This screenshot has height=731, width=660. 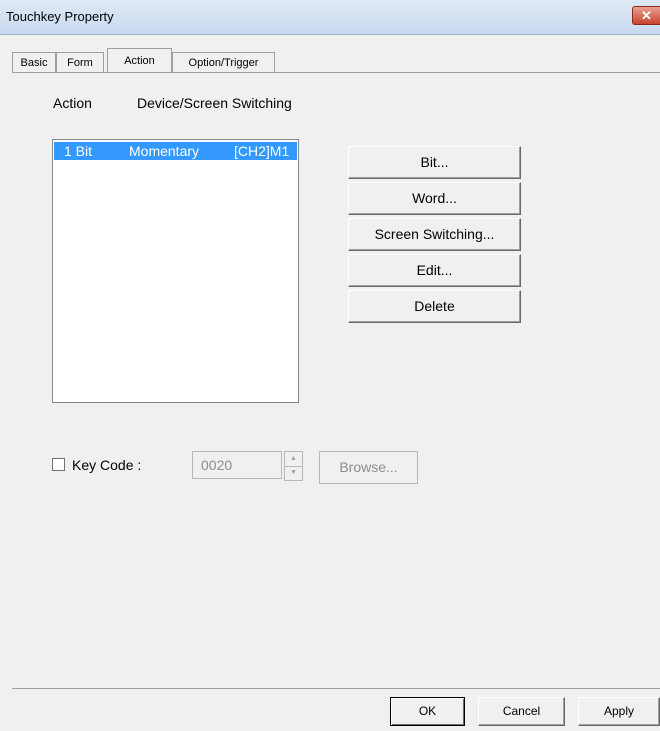 I want to click on action-label: Action, so click(x=72, y=103).